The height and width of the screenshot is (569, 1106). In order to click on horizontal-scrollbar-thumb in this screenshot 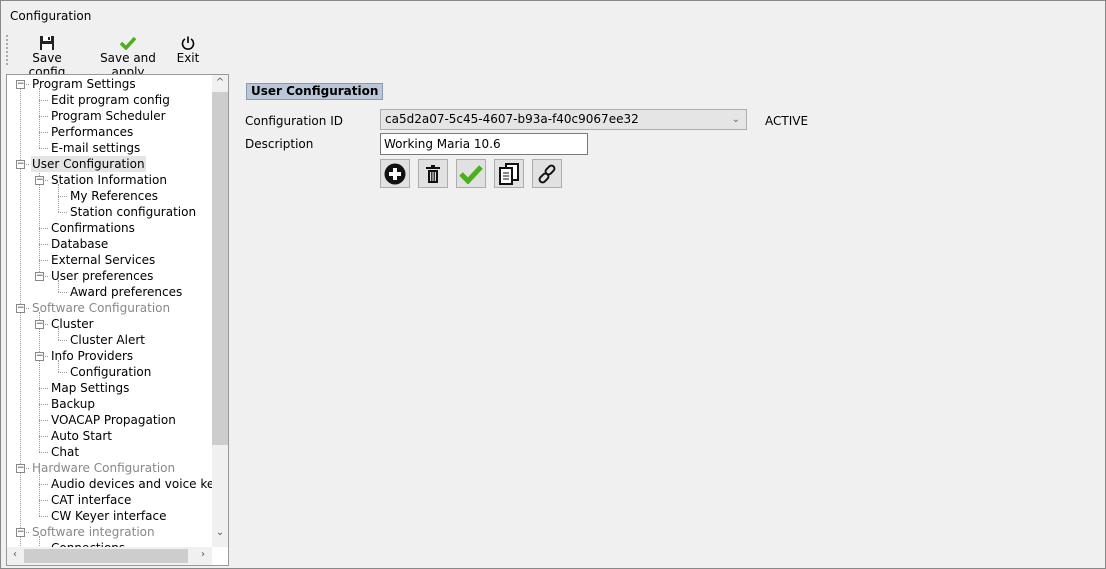, I will do `click(106, 556)`.